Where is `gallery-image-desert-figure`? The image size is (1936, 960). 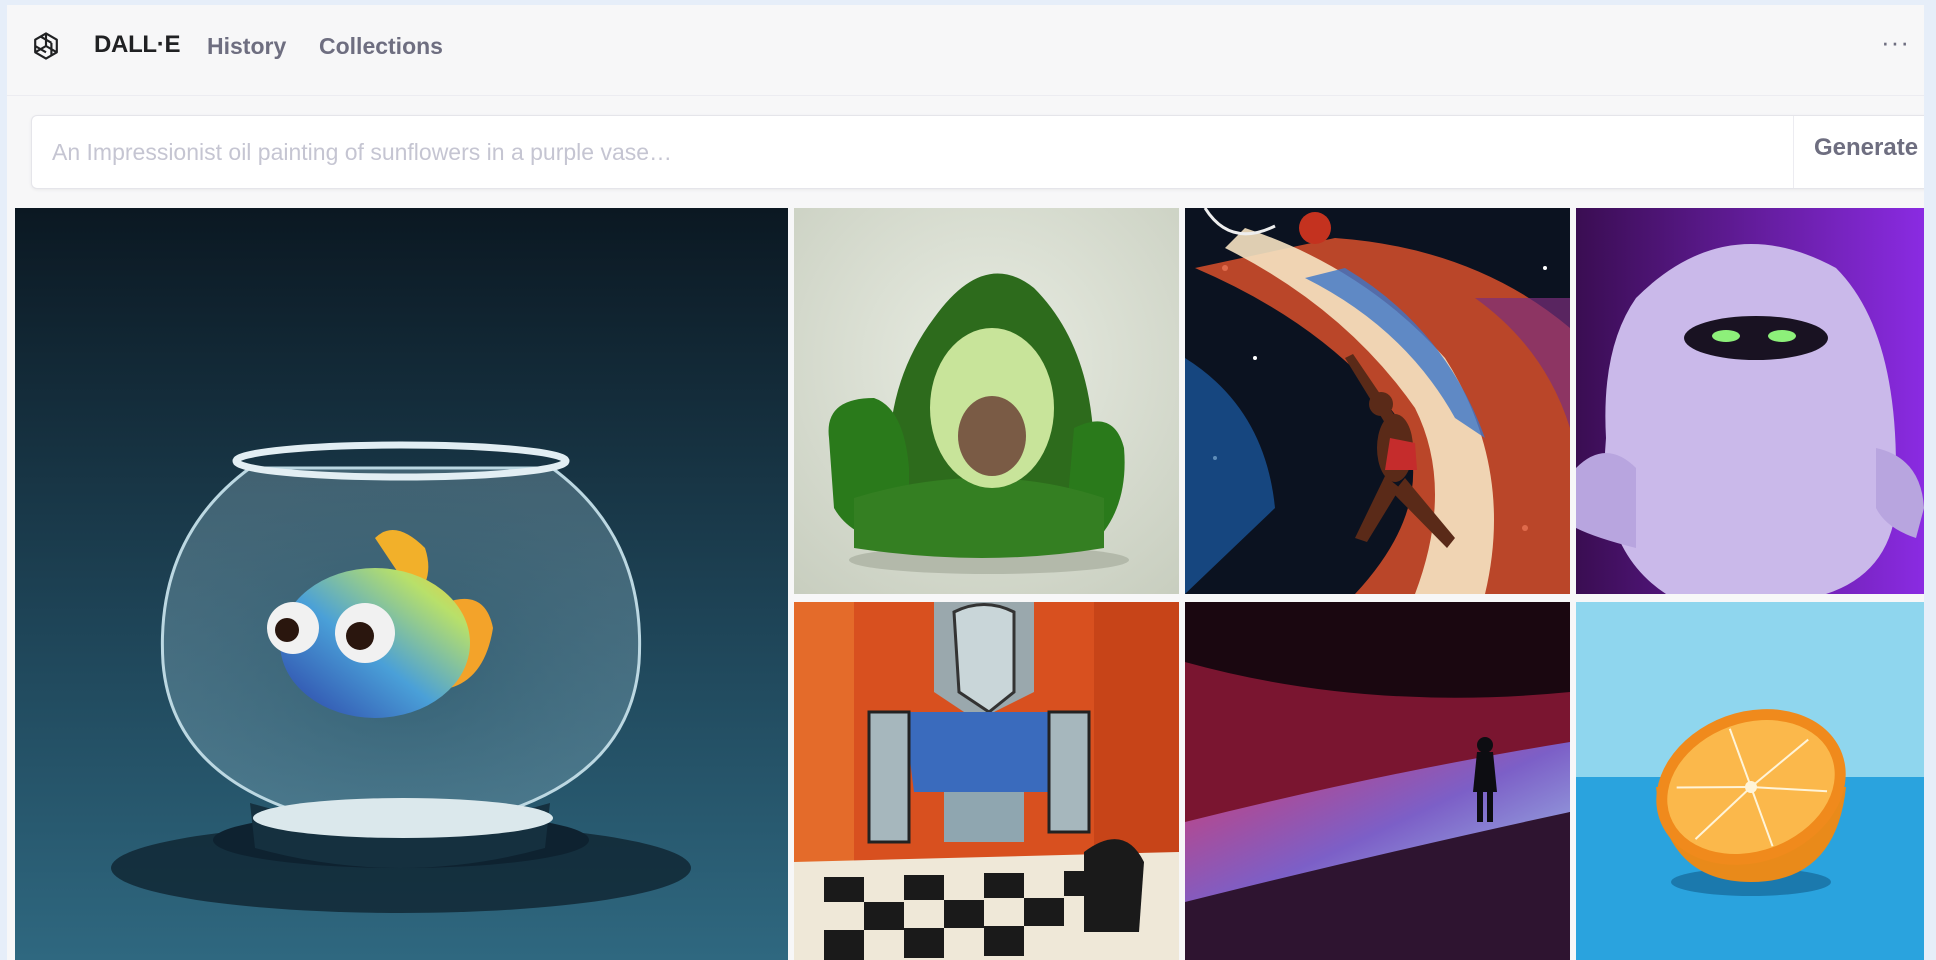
gallery-image-desert-figure is located at coordinates (1377, 781).